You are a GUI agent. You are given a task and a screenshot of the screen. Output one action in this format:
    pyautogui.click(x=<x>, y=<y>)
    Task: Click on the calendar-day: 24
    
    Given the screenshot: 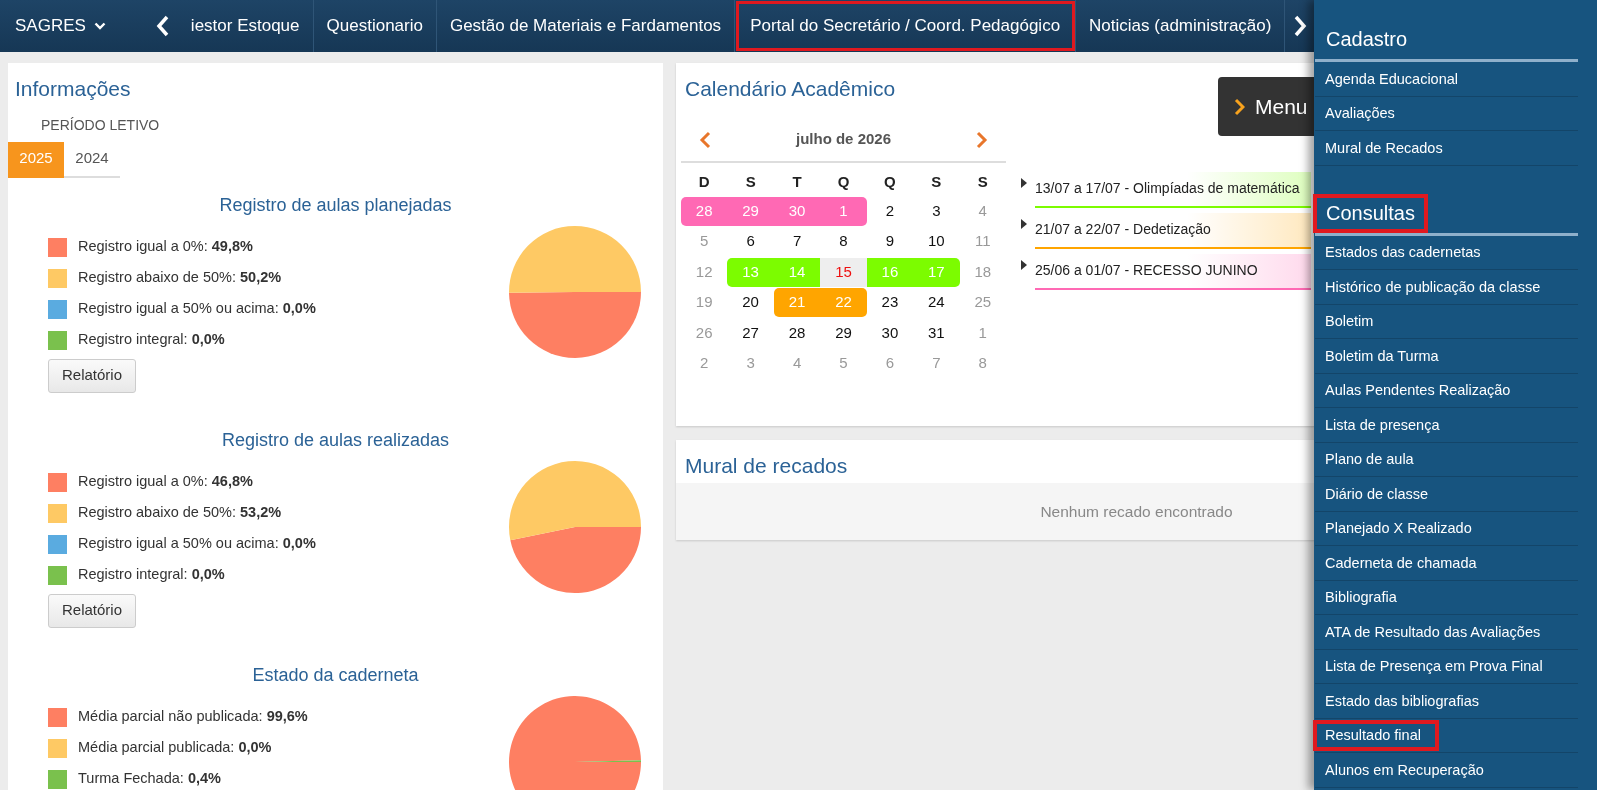 What is the action you would take?
    pyautogui.click(x=936, y=302)
    